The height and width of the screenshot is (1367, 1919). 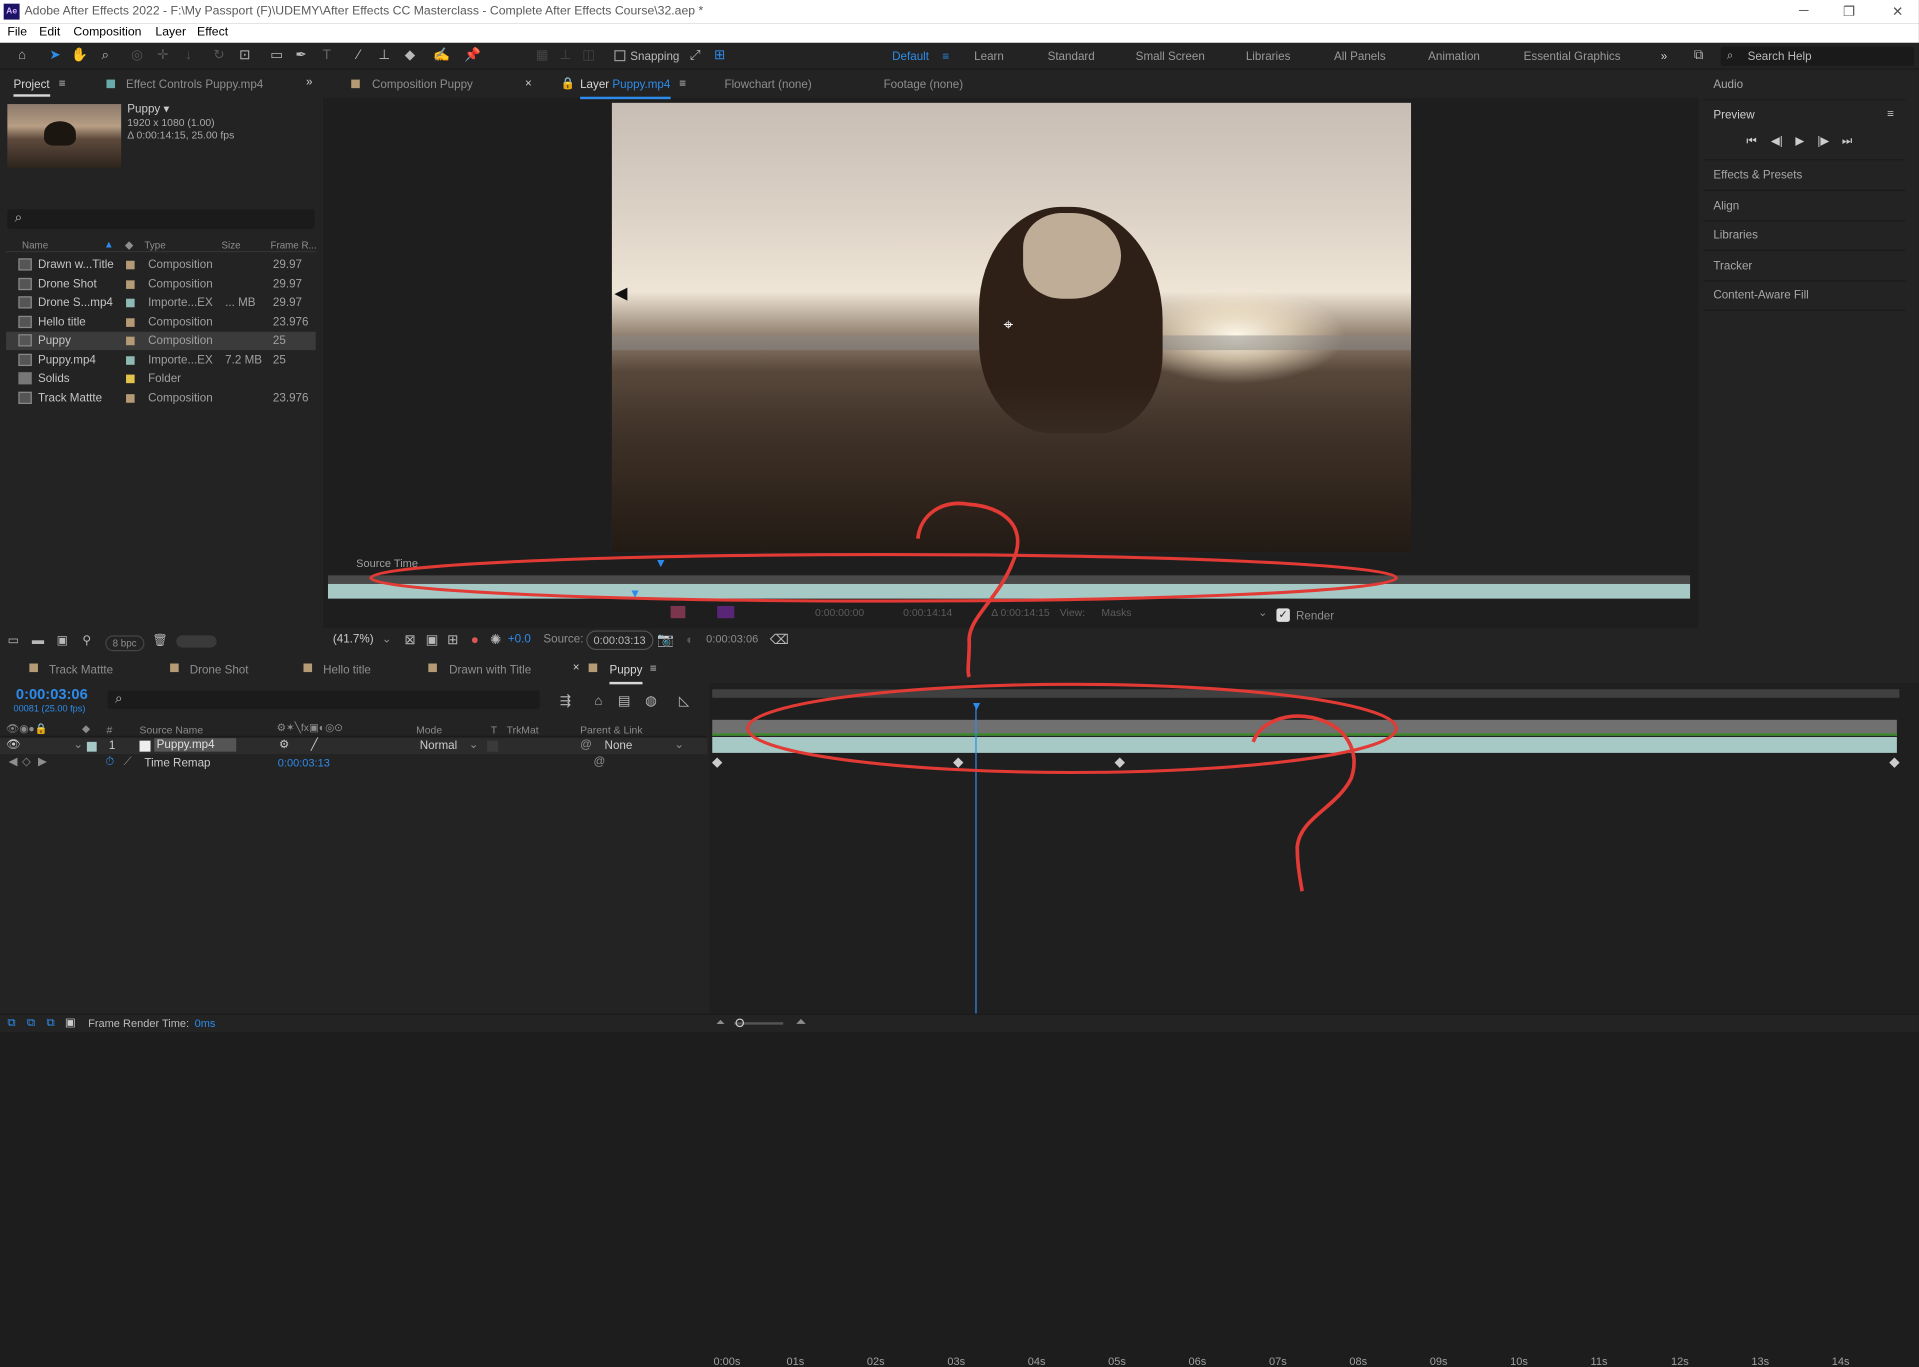 I want to click on timeline-ruler-tick: 08s, so click(x=1358, y=1361).